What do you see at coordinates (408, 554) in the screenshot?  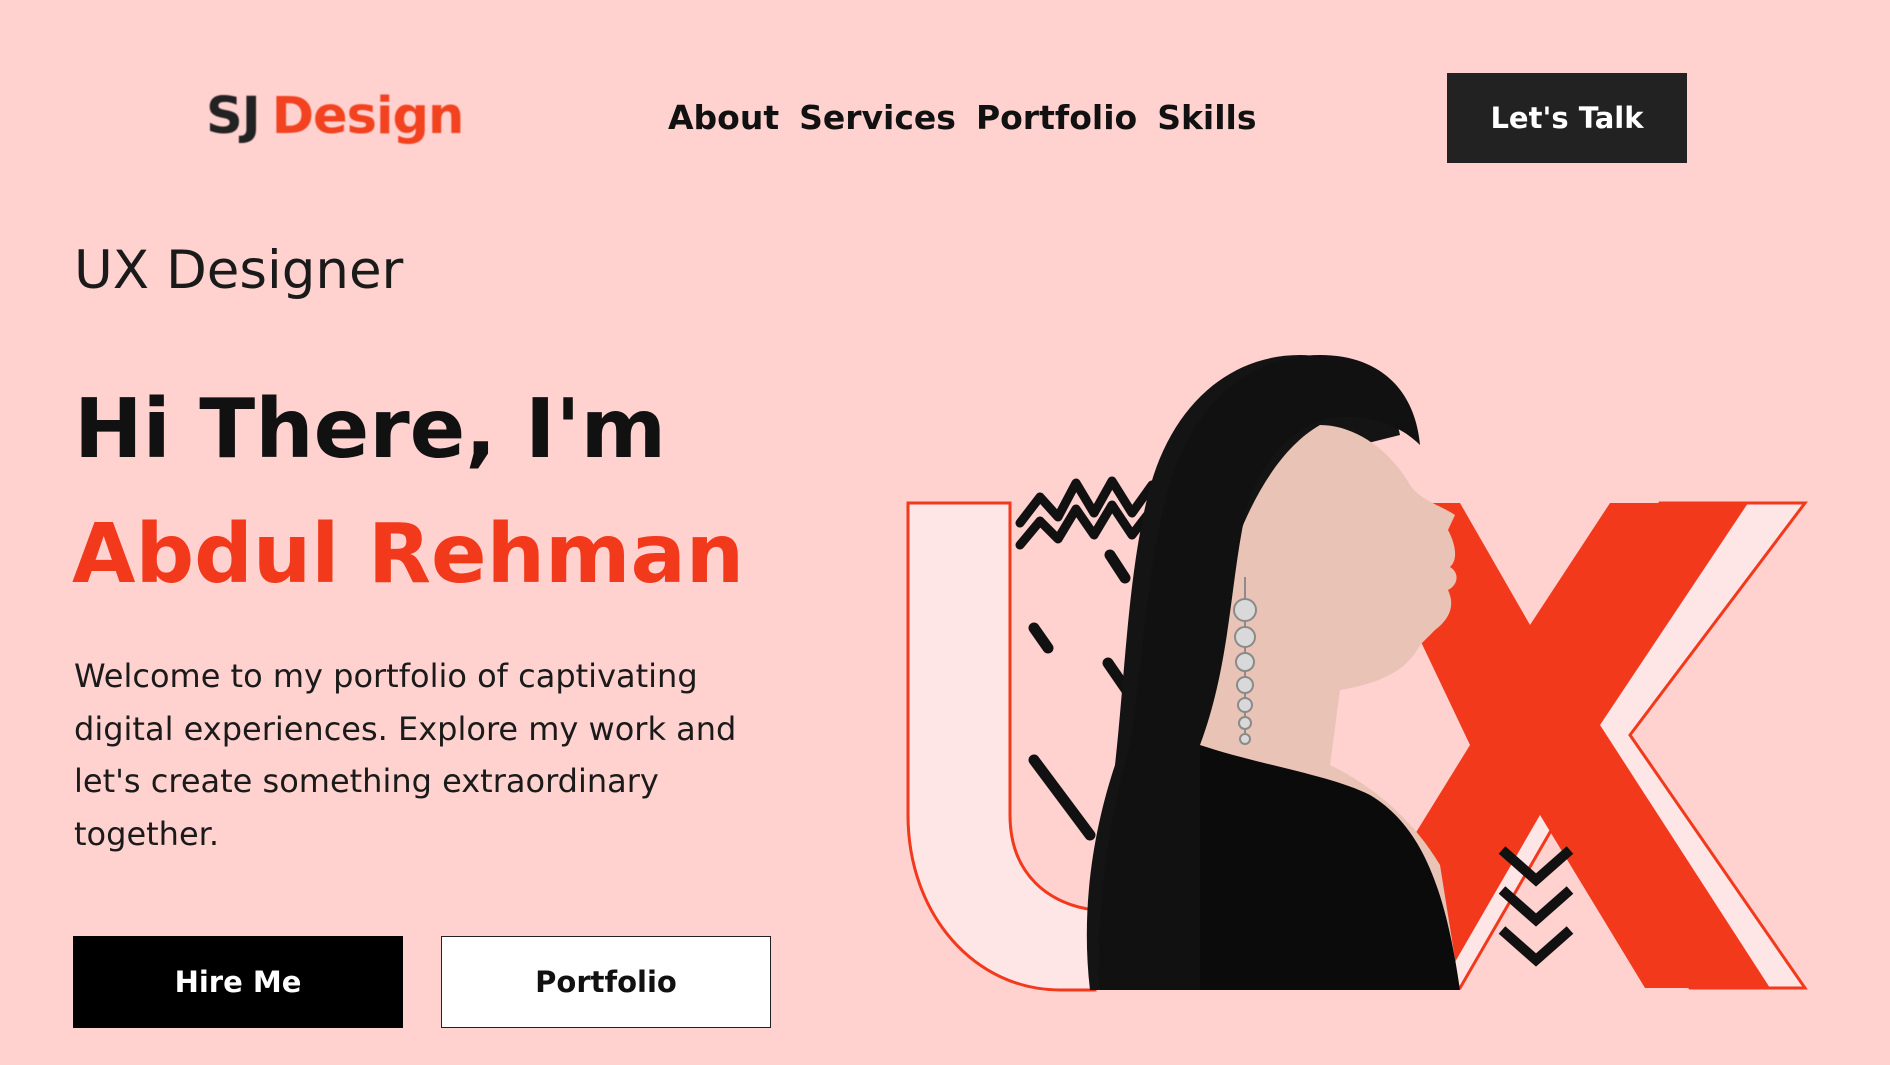 I see `hero-name: Abdul Rehman` at bounding box center [408, 554].